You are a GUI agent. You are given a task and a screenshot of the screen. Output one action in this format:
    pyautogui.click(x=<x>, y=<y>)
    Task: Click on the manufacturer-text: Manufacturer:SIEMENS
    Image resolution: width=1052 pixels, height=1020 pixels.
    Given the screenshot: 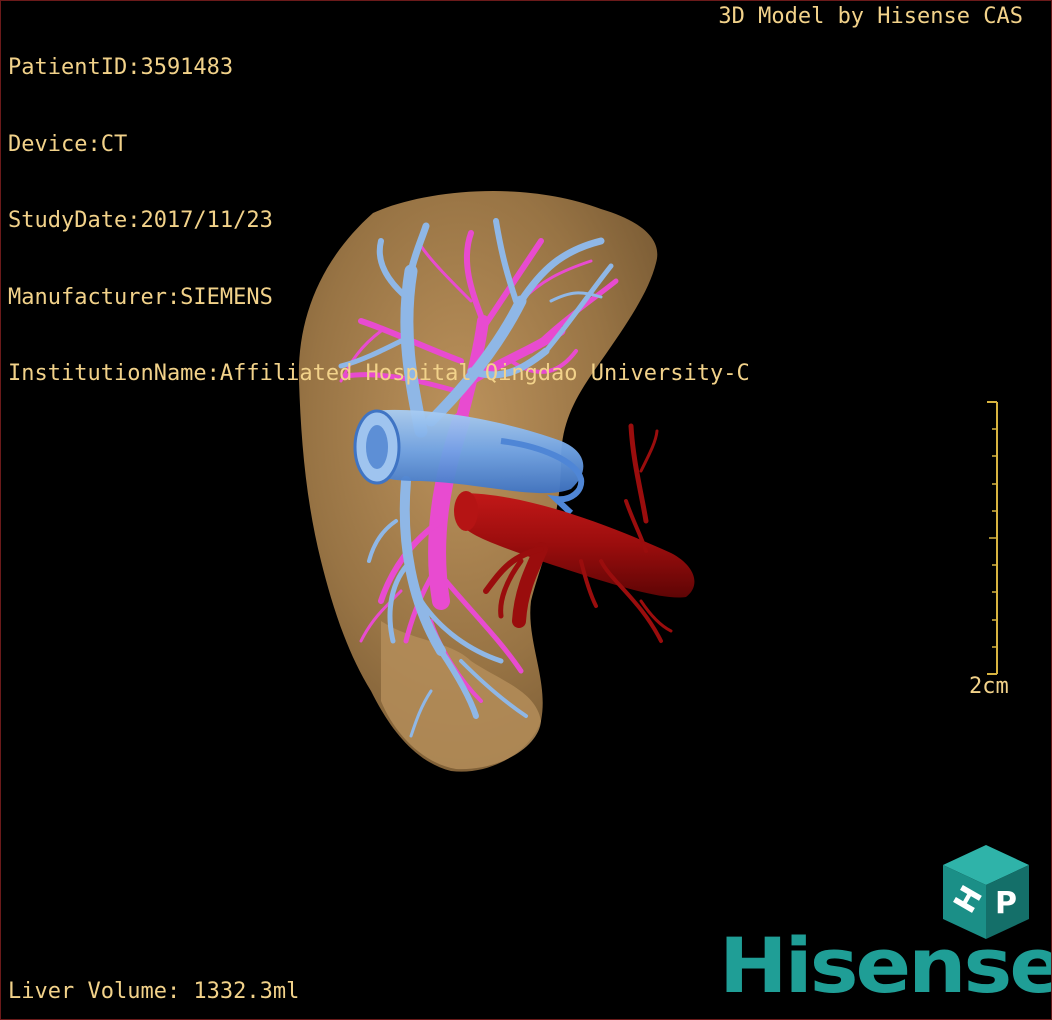 What is the action you would take?
    pyautogui.click(x=140, y=297)
    